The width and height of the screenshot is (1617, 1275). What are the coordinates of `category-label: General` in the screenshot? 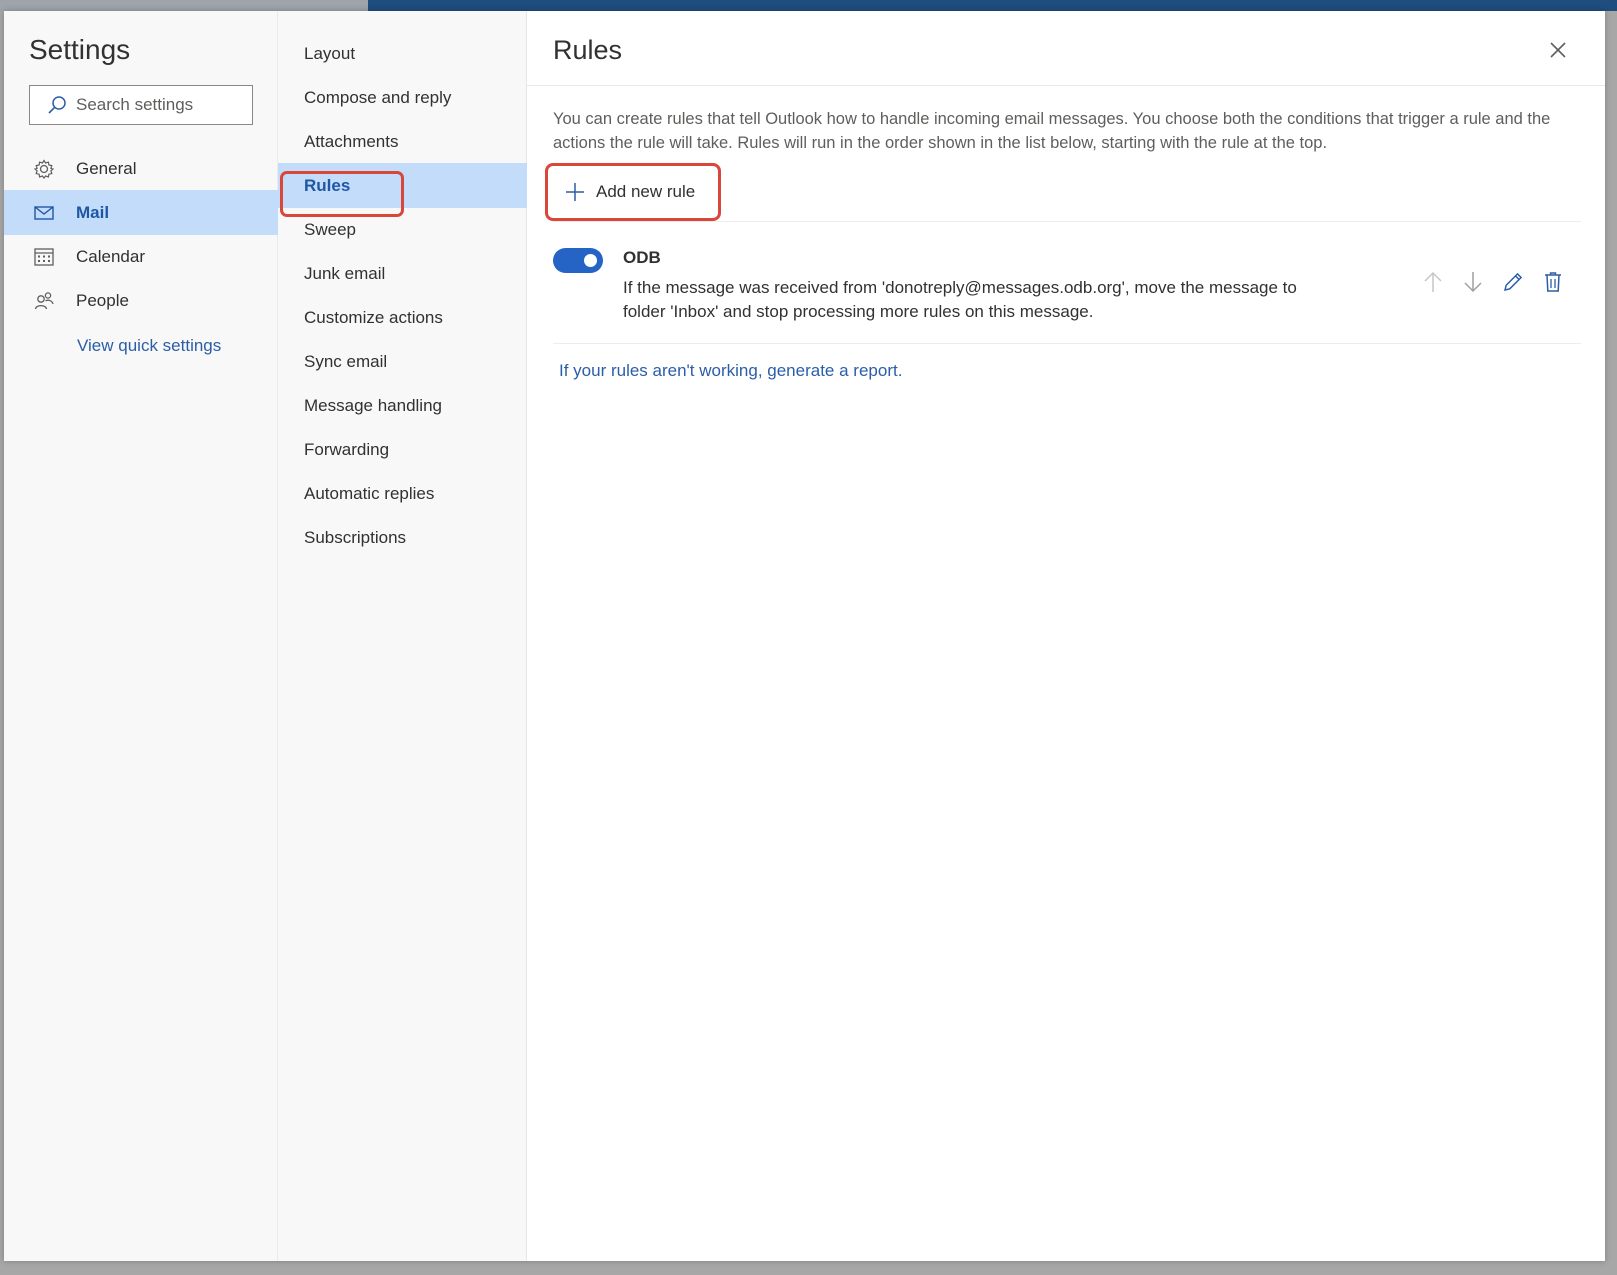 It's located at (106, 168).